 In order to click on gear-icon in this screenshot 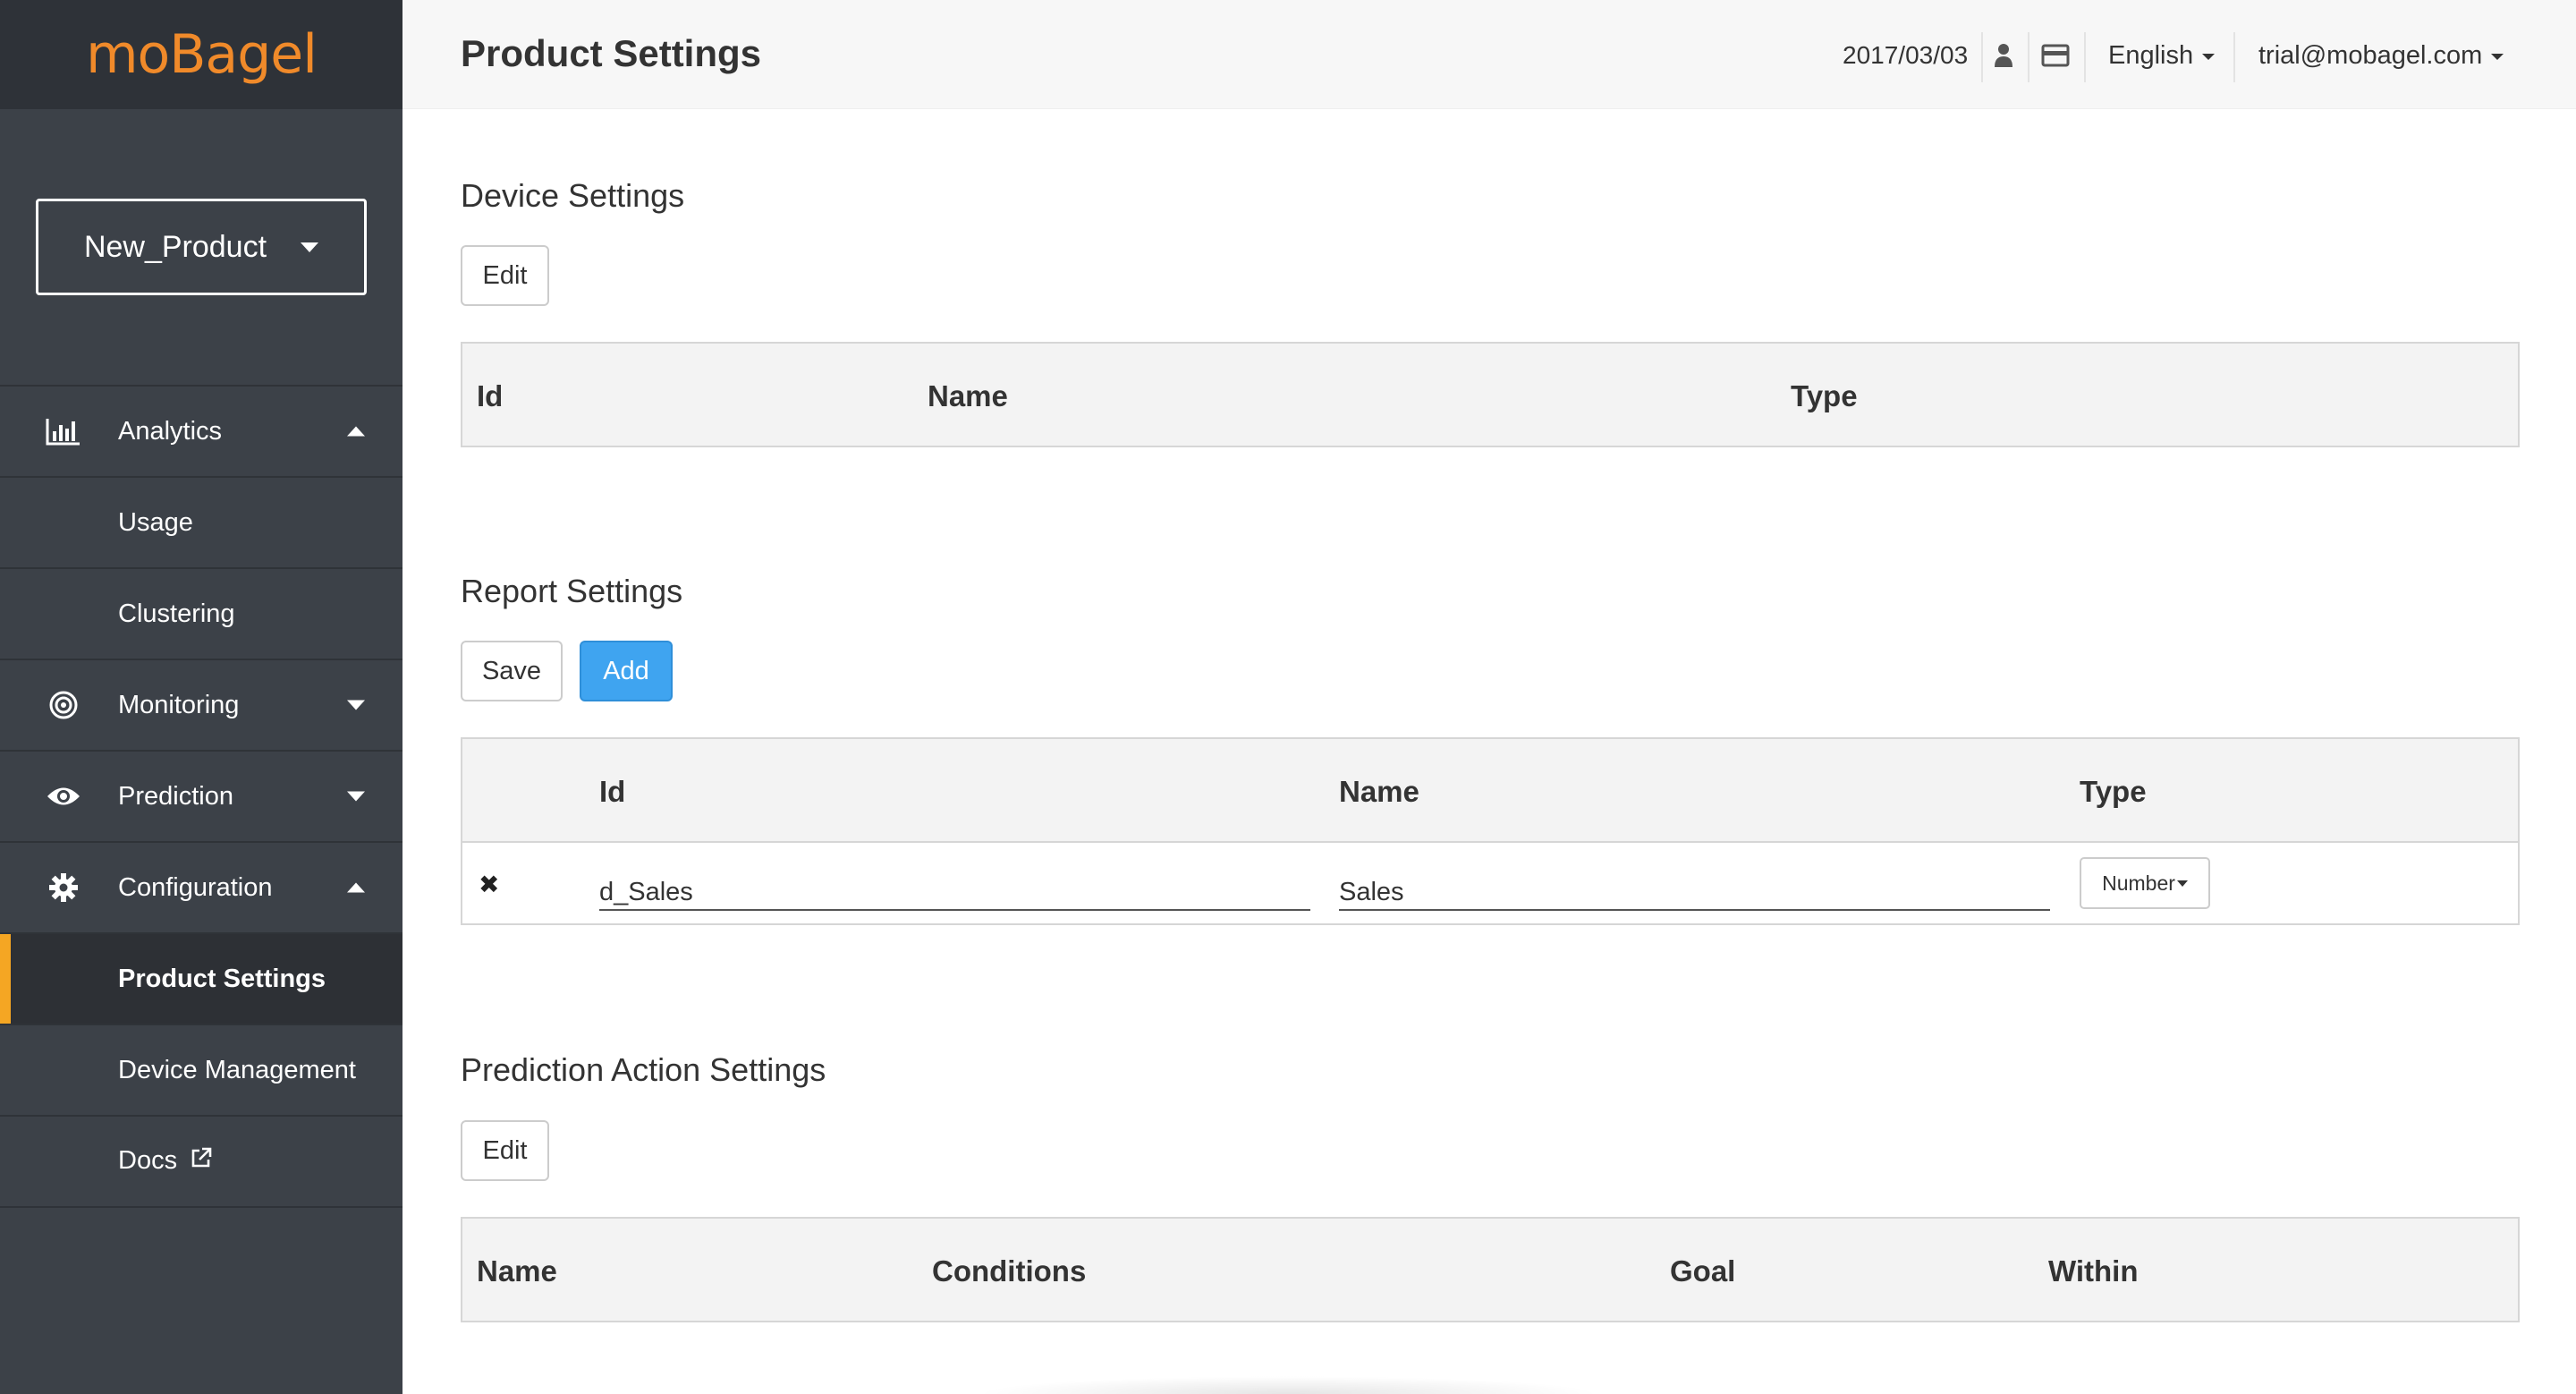, I will do `click(63, 887)`.